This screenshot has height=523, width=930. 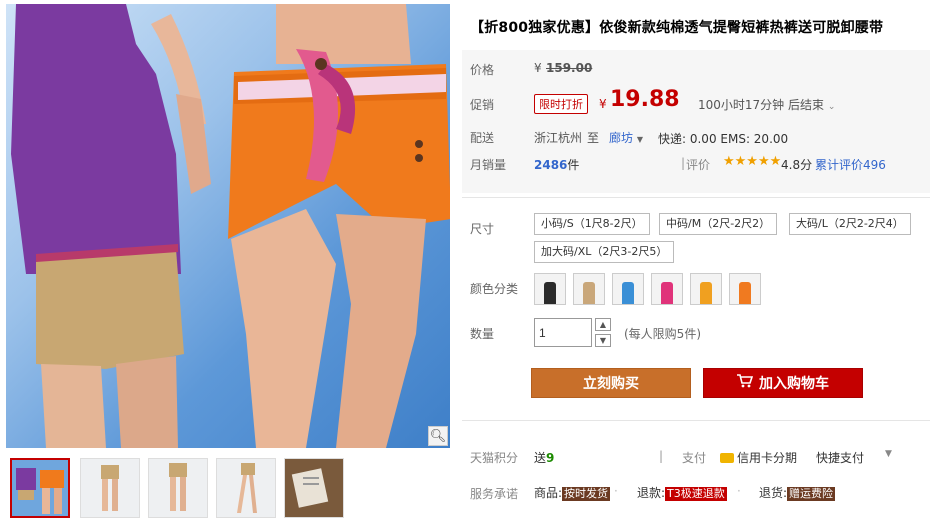 What do you see at coordinates (832, 107) in the screenshot?
I see `chevron-down-icon: ⌄` at bounding box center [832, 107].